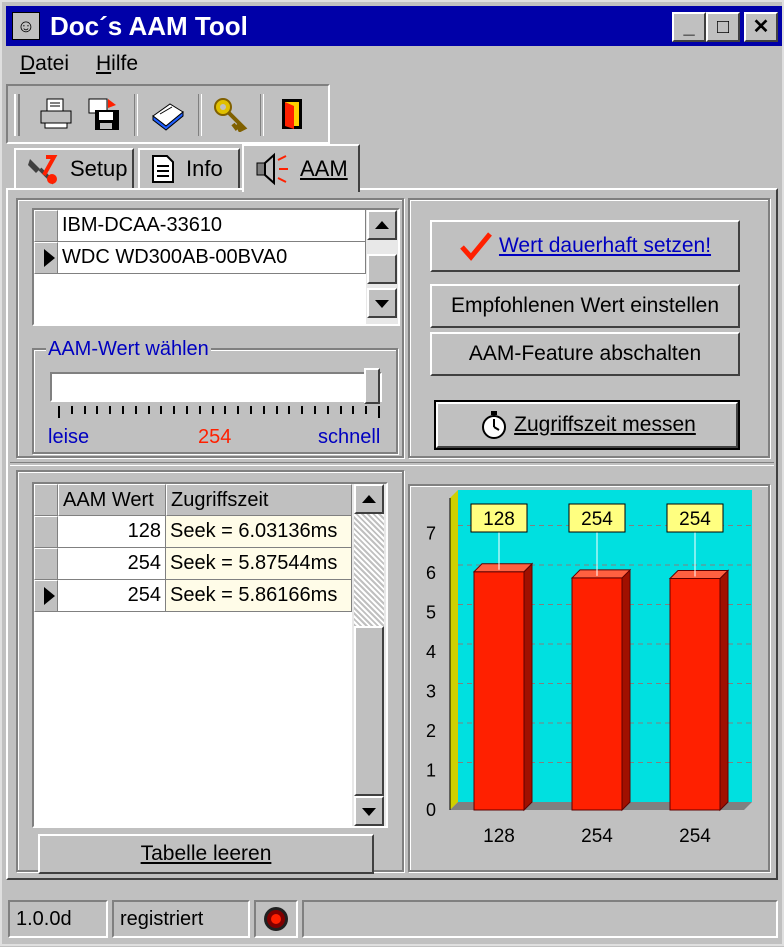 The image size is (784, 947). What do you see at coordinates (494, 425) in the screenshot?
I see `stopwatch-icon` at bounding box center [494, 425].